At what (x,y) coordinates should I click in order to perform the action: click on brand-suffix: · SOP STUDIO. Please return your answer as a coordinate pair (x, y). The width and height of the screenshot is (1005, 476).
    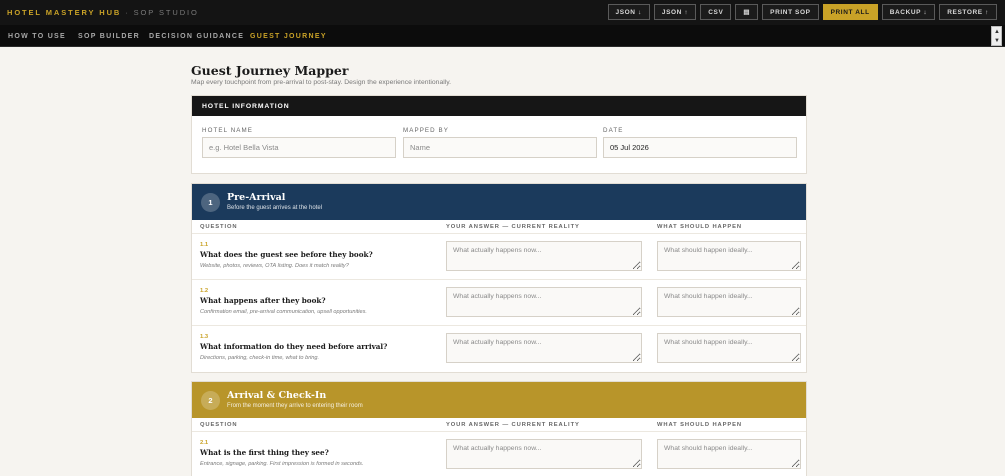
    Looking at the image, I should click on (162, 12).